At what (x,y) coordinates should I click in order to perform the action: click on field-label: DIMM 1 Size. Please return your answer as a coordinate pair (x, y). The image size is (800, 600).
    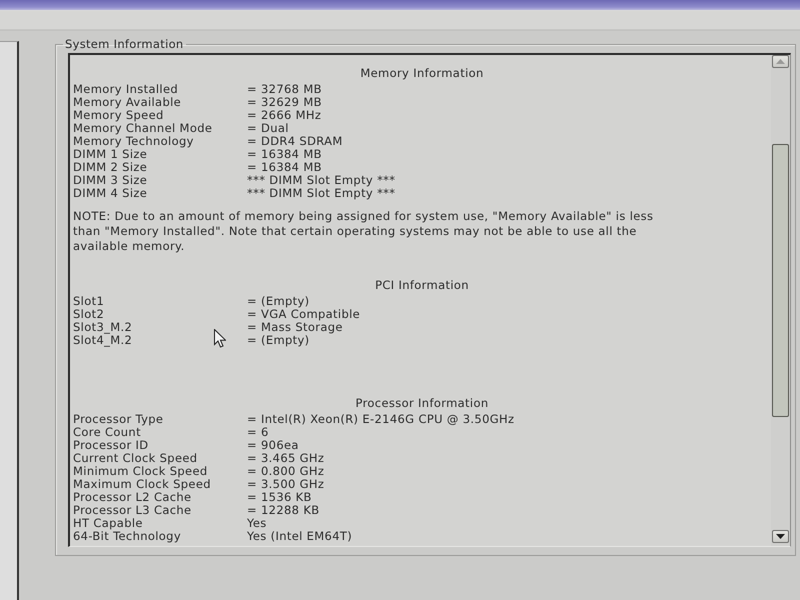
    Looking at the image, I should click on (110, 154).